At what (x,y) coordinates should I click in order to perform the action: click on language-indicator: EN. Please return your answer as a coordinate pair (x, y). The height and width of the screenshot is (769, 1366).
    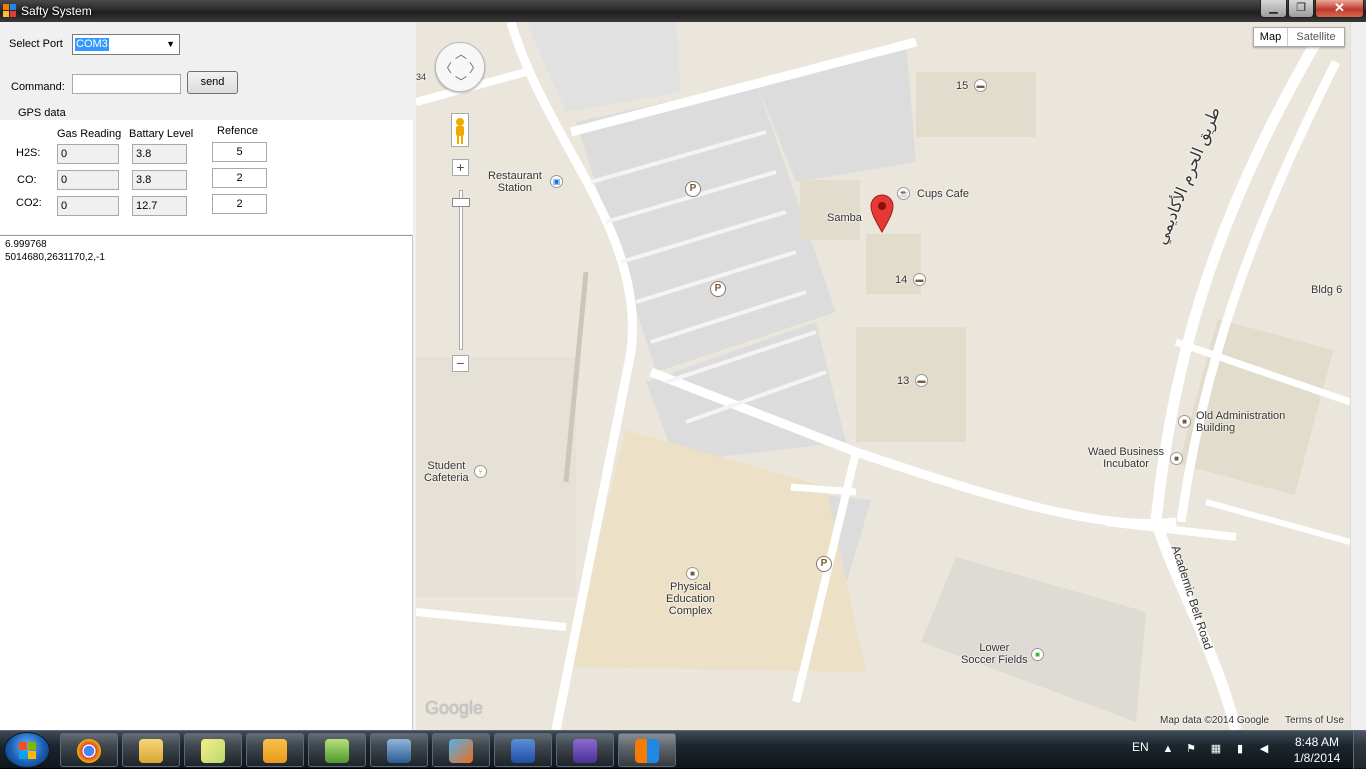
    Looking at the image, I should click on (1140, 747).